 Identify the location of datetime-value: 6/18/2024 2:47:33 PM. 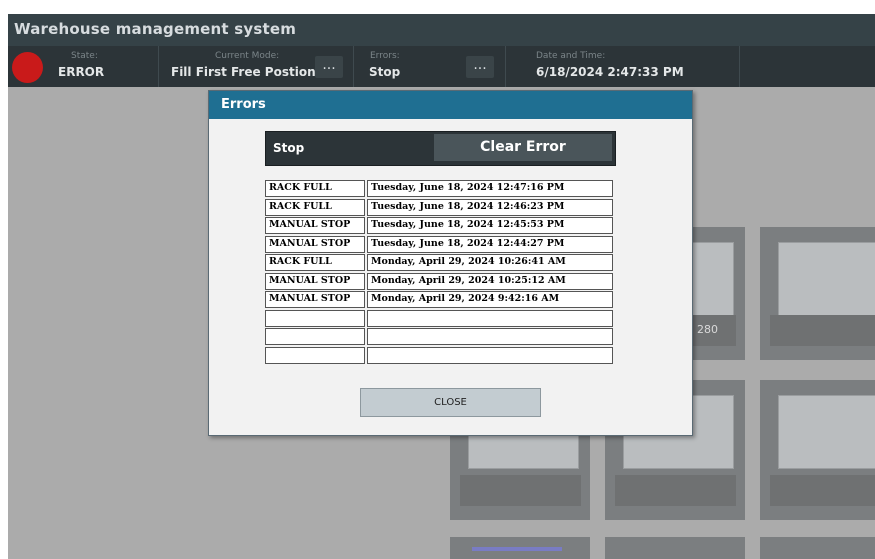
(610, 72).